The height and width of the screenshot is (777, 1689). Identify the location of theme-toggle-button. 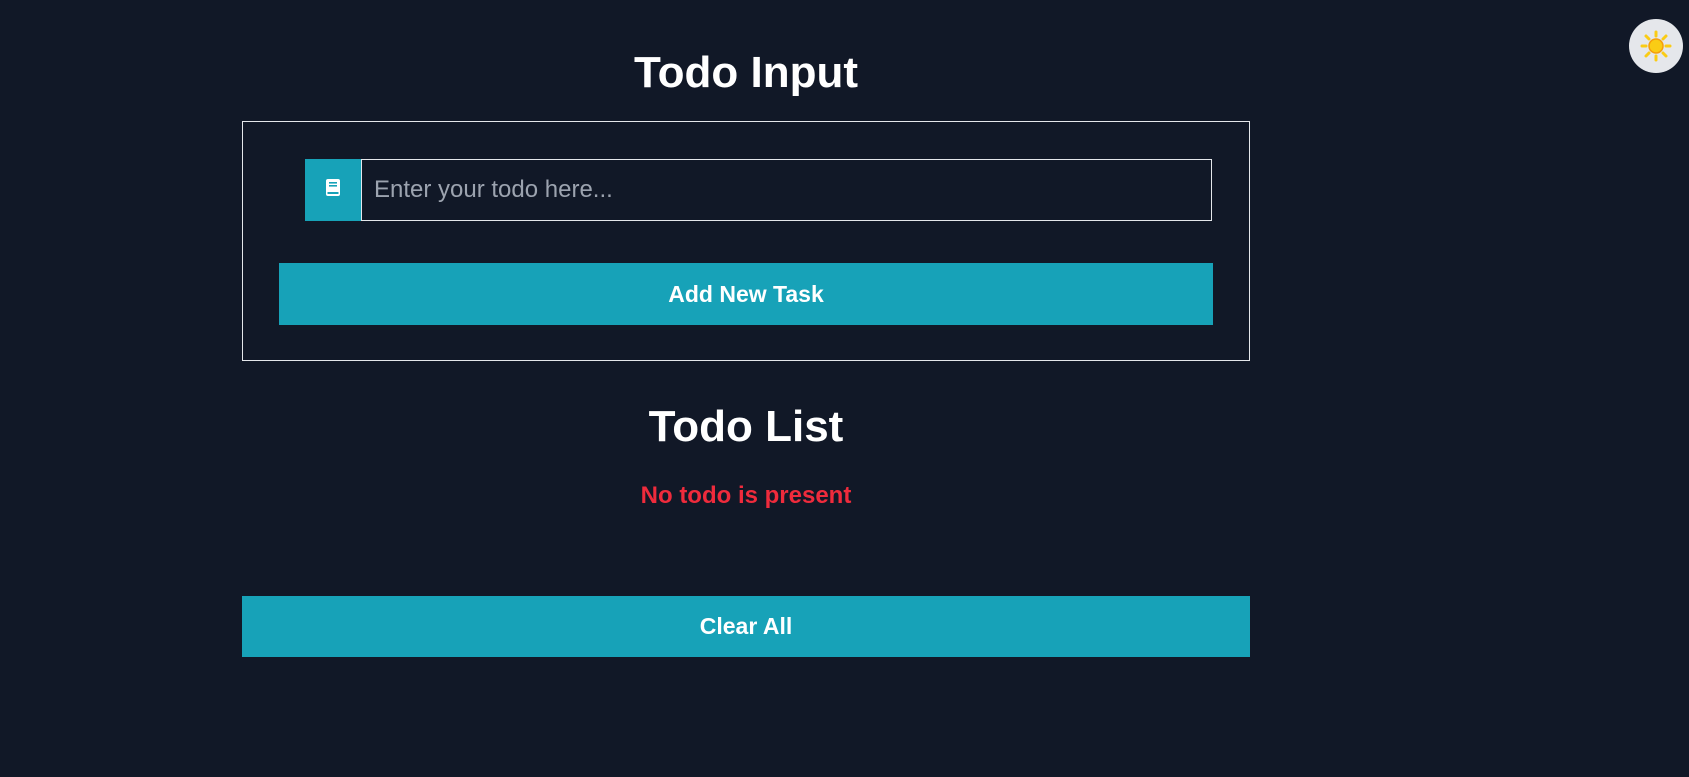
(1656, 46).